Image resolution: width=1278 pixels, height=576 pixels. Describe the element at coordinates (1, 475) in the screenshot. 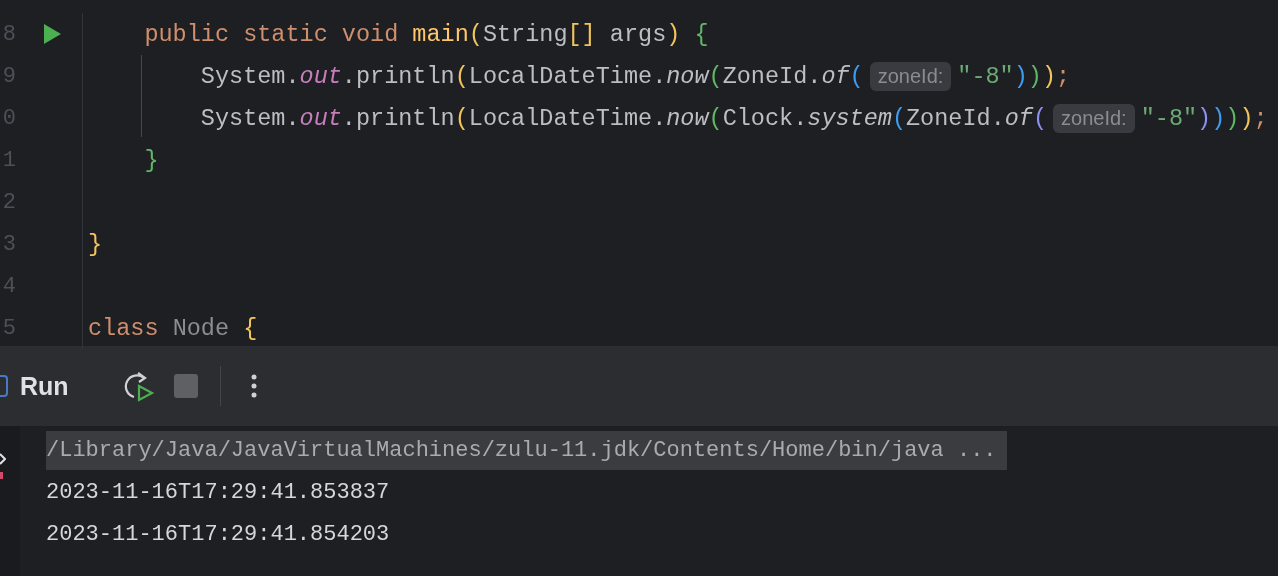

I see `error-mark-icon` at that location.